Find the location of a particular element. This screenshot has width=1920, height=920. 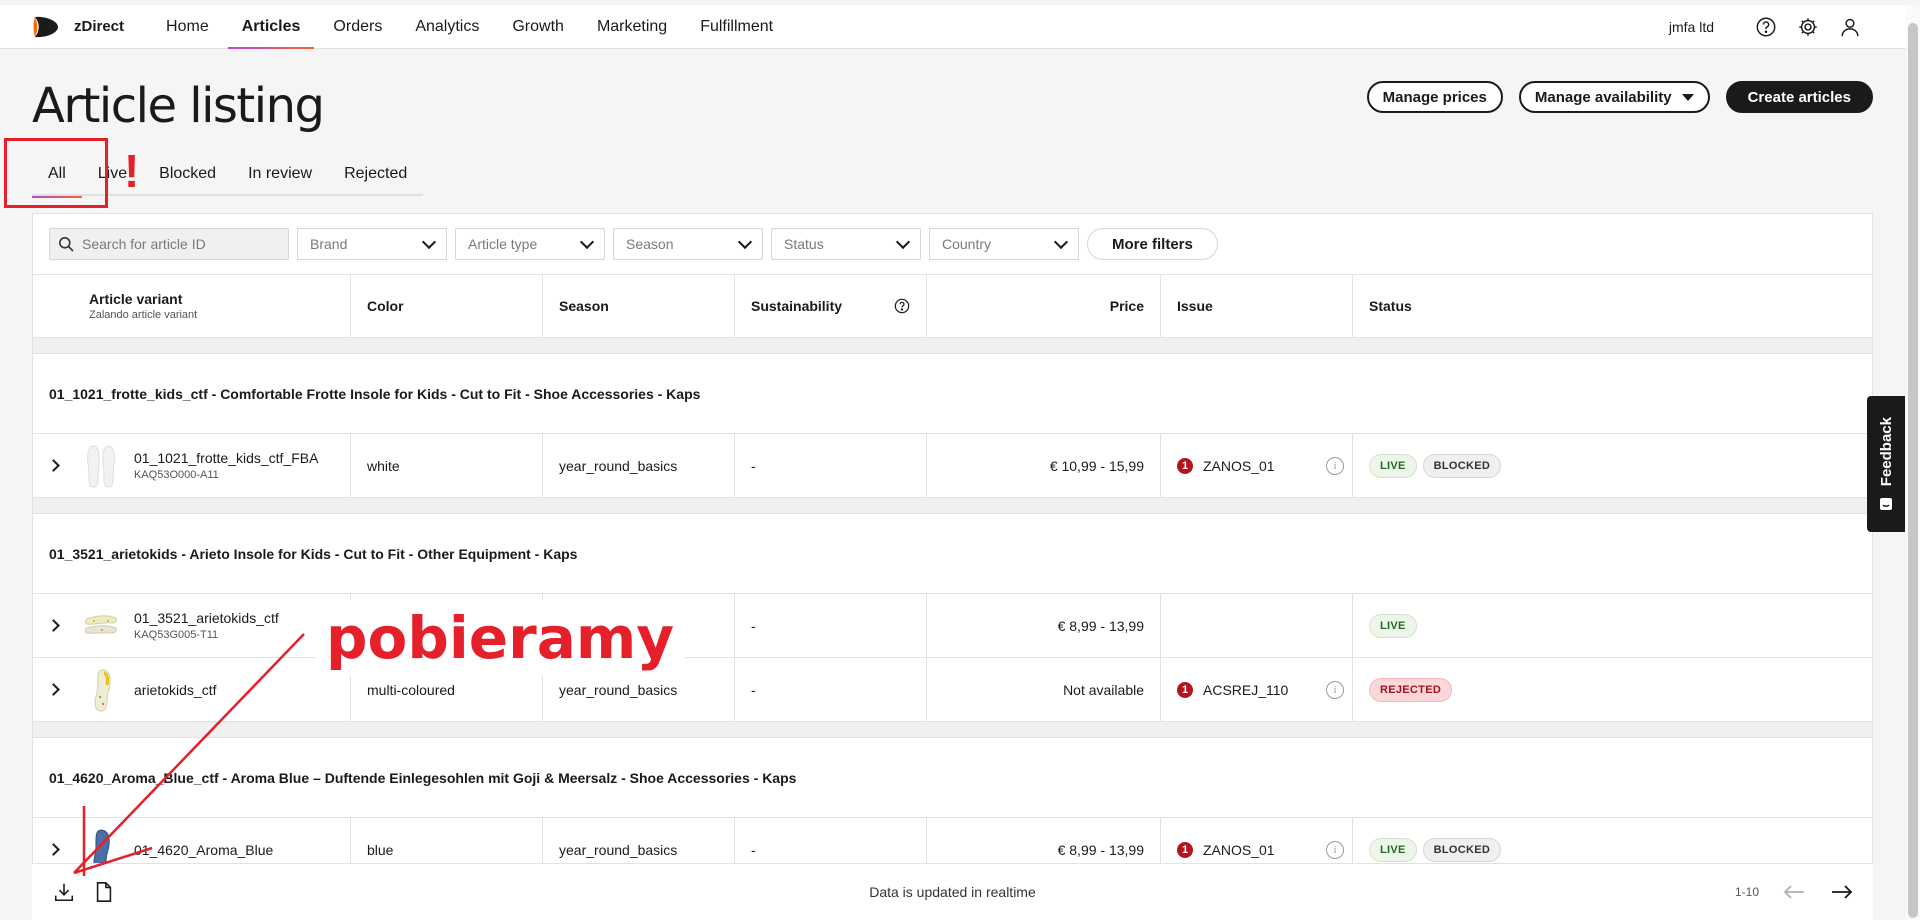

user-icon is located at coordinates (1850, 27).